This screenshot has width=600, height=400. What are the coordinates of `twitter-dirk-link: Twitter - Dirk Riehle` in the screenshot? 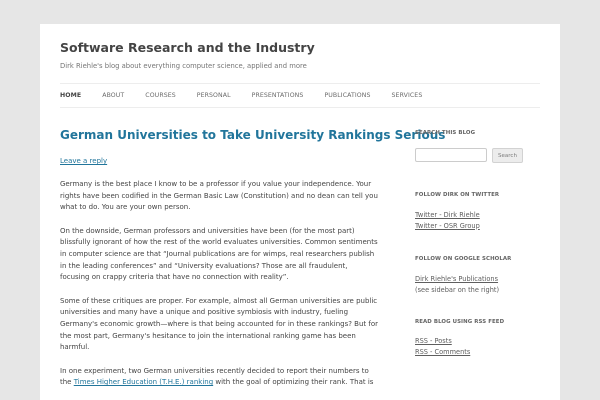 It's located at (480, 215).